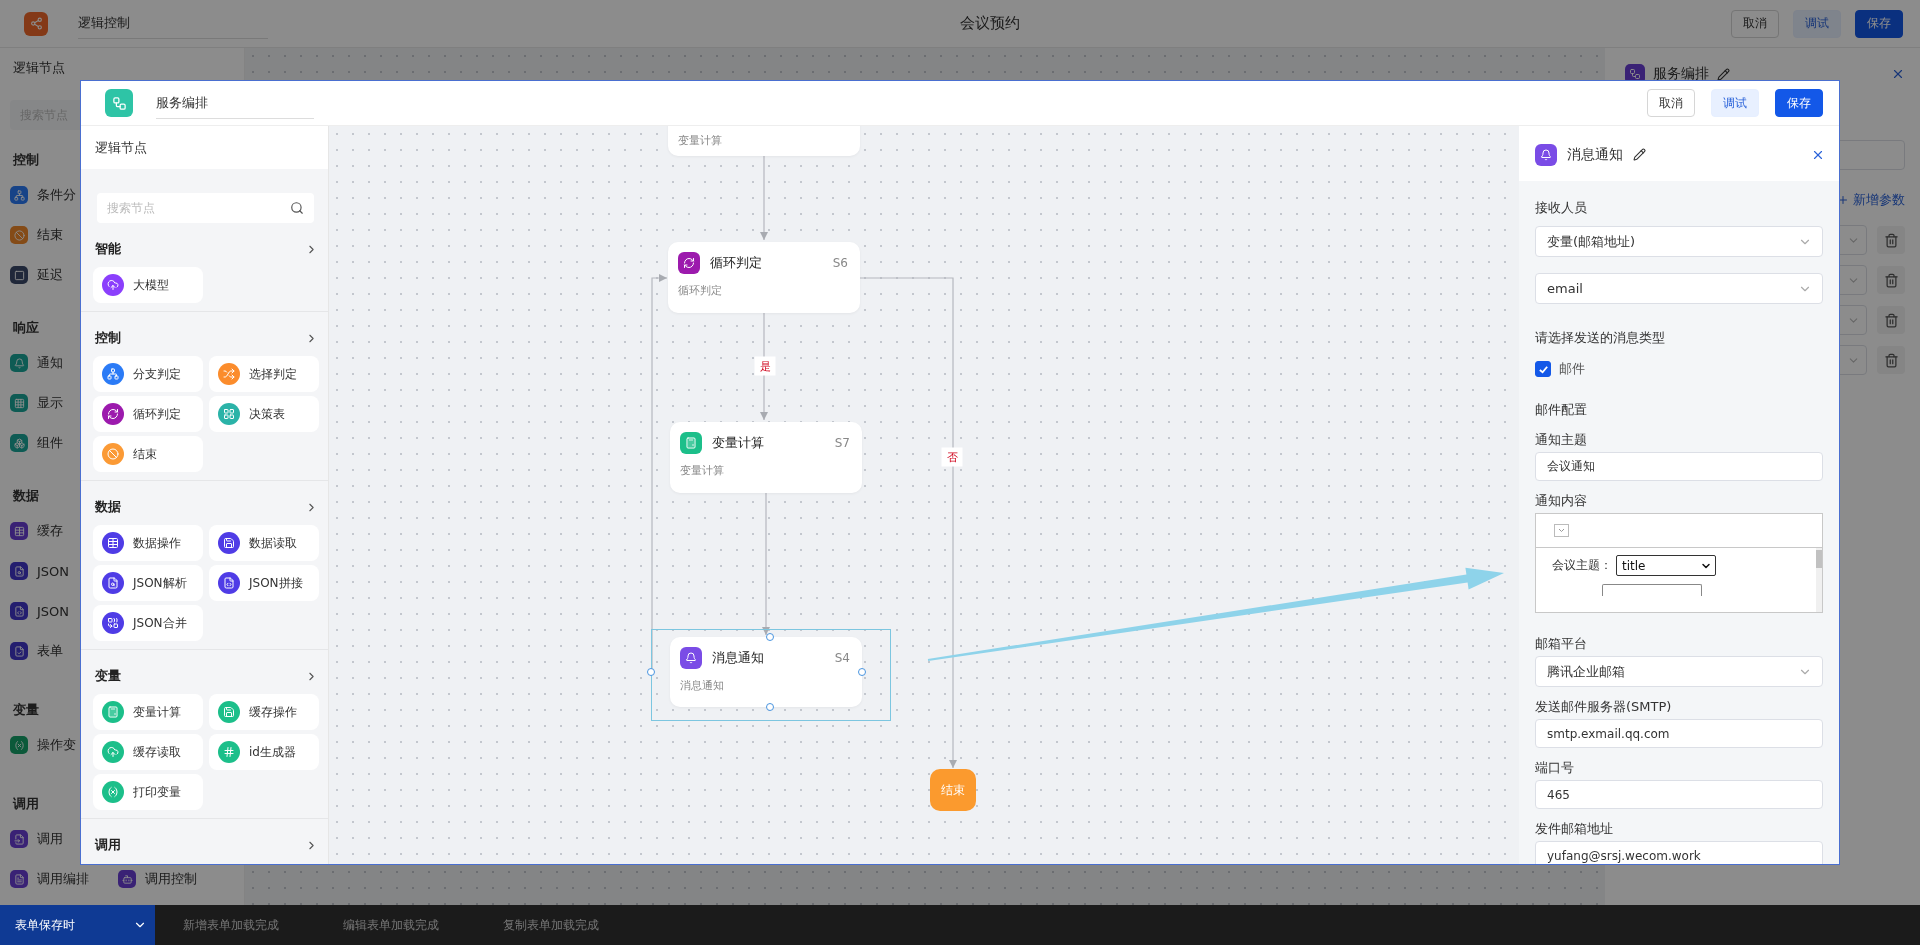  I want to click on rich-text-editor: 会议主题： title, so click(1679, 563).